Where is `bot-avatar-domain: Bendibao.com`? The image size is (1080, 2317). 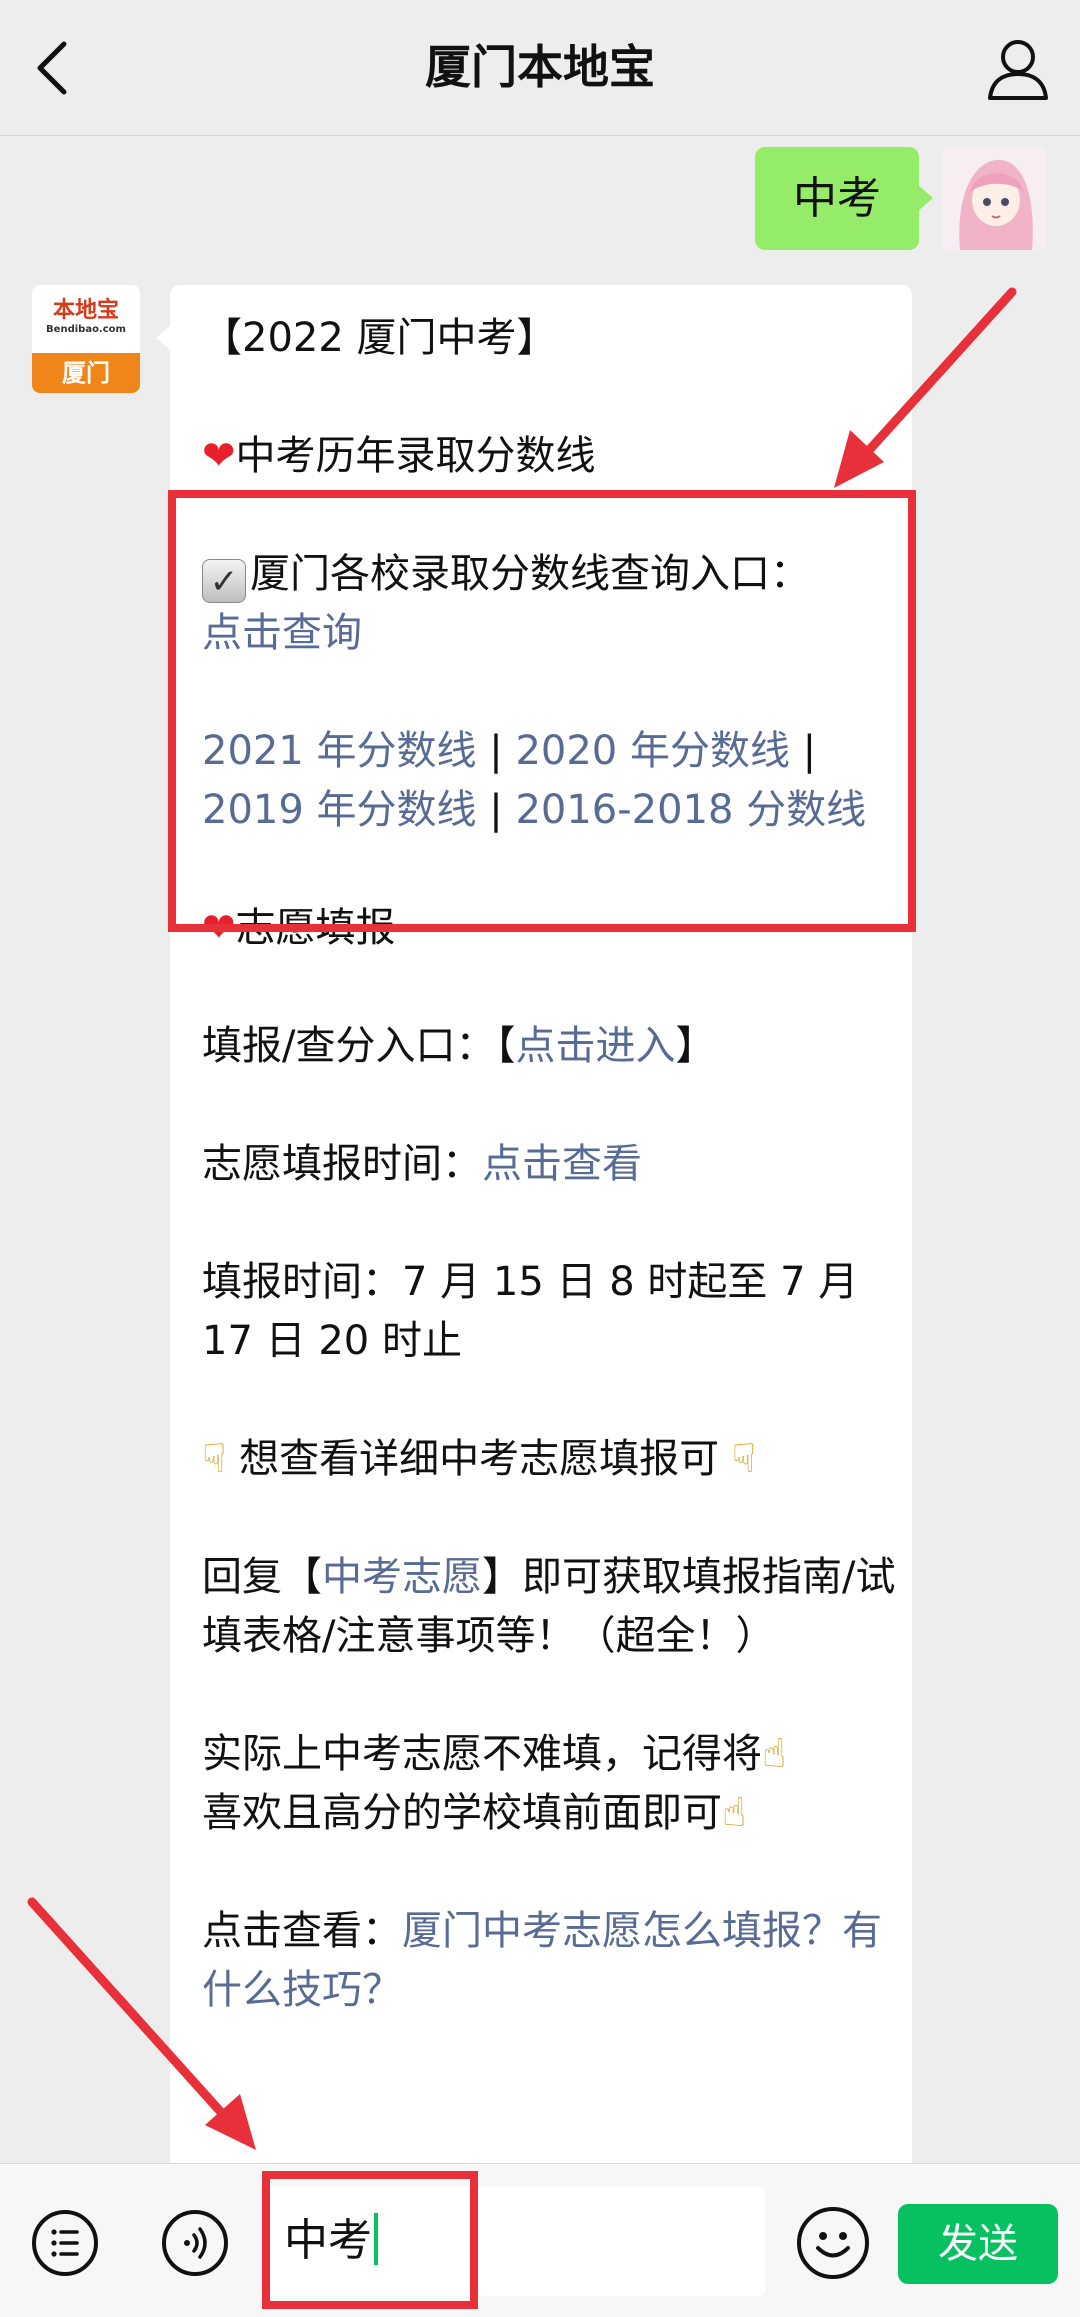 bot-avatar-domain: Bendibao.com is located at coordinates (86, 329).